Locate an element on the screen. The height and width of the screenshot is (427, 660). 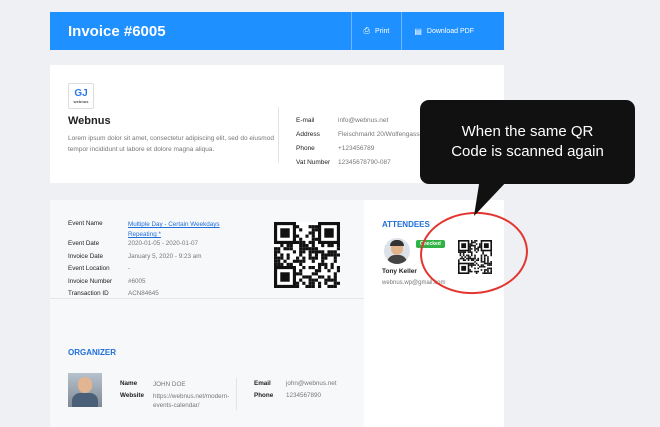
callout-line-1: When the same QR is located at coordinates (527, 131).